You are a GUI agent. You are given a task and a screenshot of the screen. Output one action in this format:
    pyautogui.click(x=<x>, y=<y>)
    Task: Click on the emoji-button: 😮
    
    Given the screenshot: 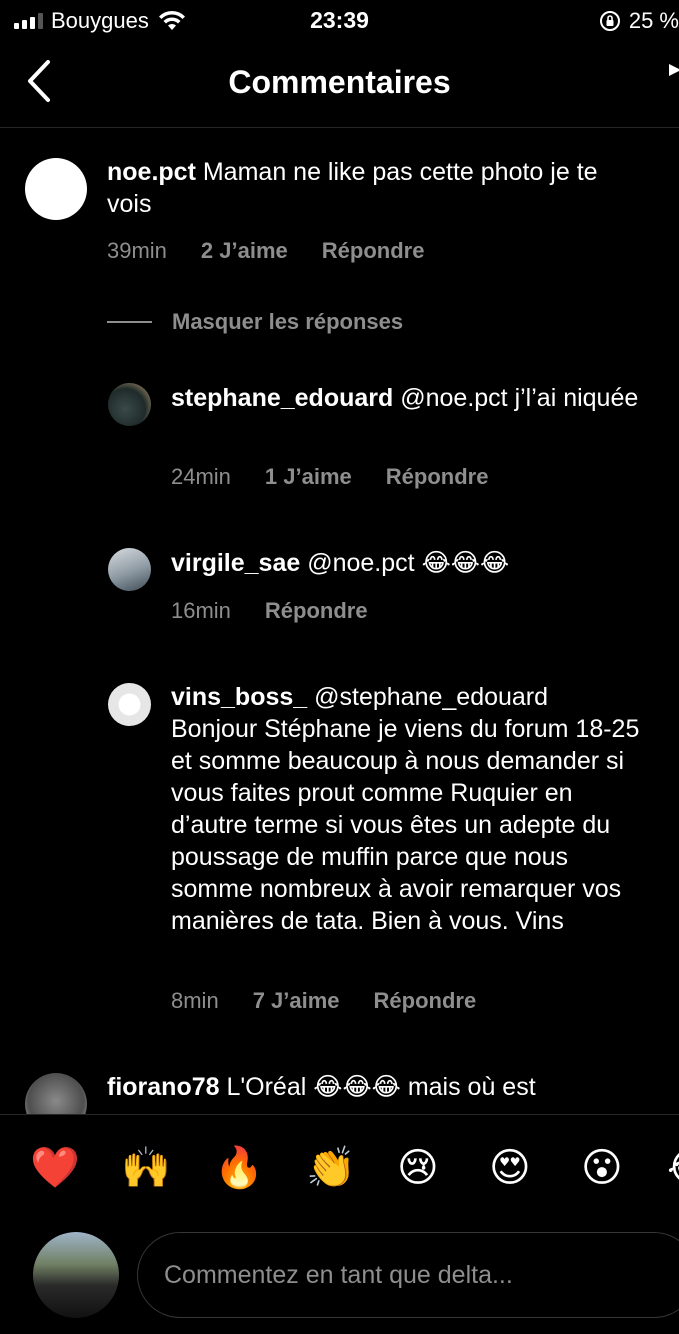 What is the action you would take?
    pyautogui.click(x=602, y=1168)
    